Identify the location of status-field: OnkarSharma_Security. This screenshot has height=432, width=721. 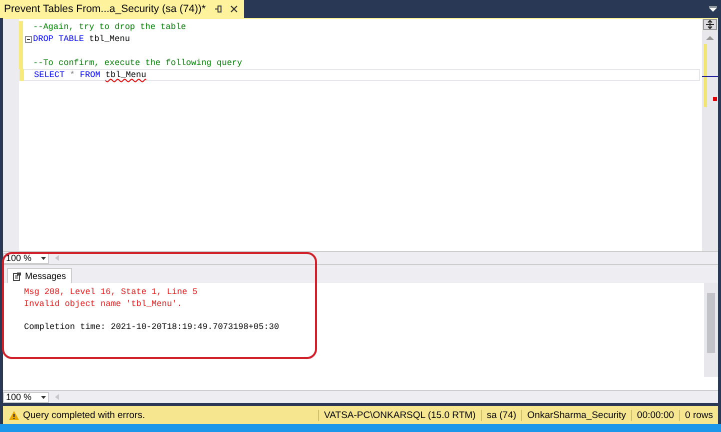
(576, 415).